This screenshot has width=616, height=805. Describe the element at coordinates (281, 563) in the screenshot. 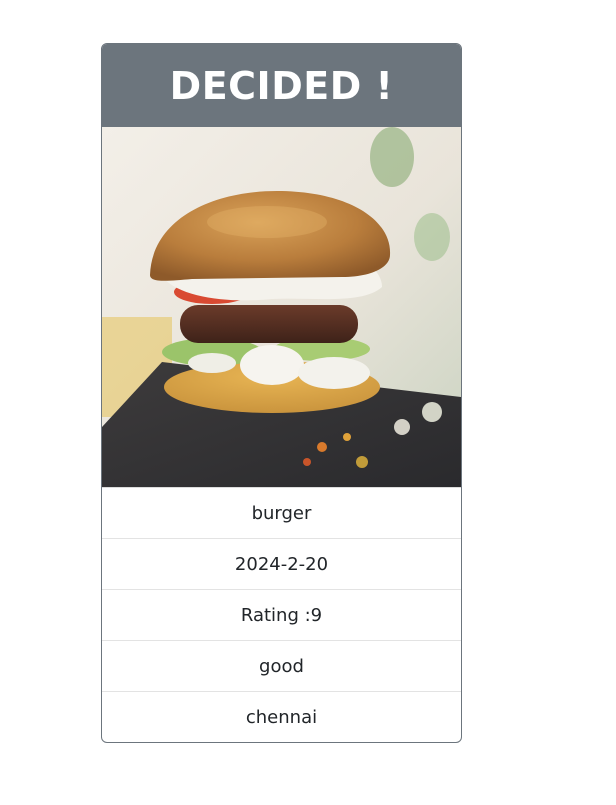

I see `detail-date: 2024-2-20` at that location.